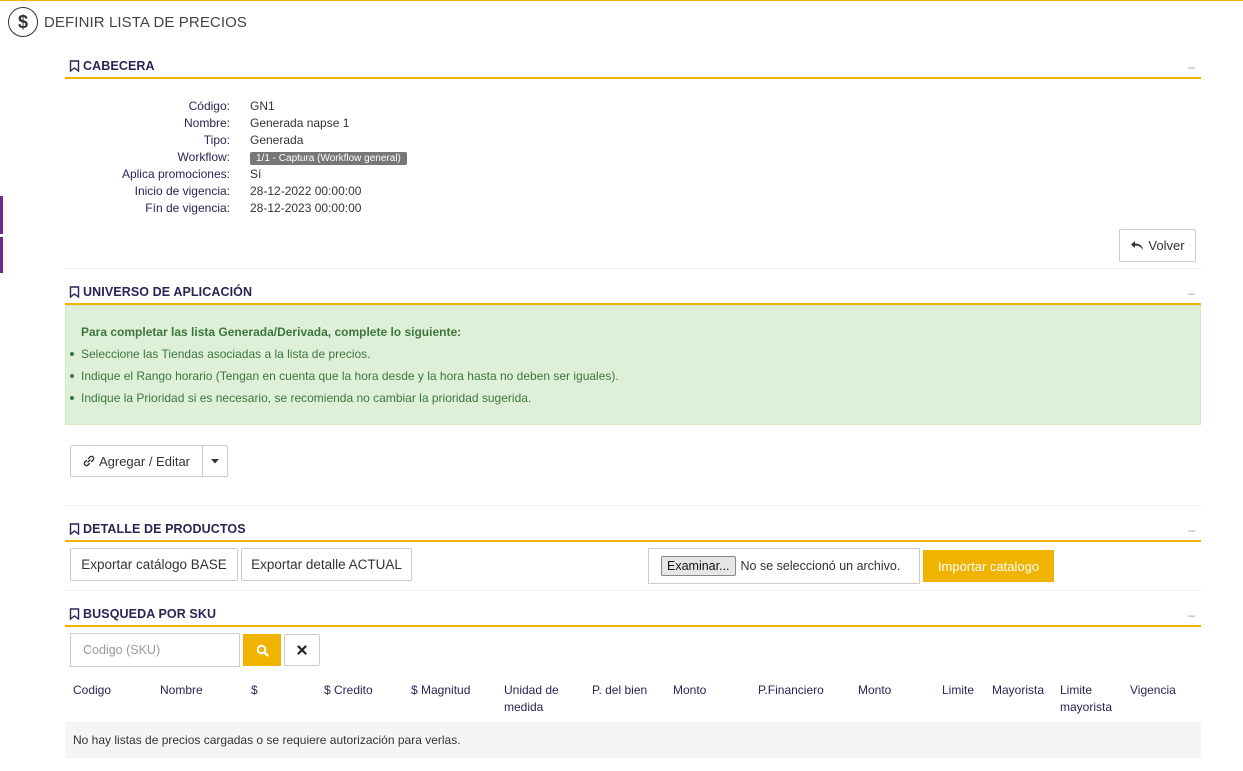  What do you see at coordinates (820, 566) in the screenshot?
I see `no-file-text: No se seleccionó un archivo.` at bounding box center [820, 566].